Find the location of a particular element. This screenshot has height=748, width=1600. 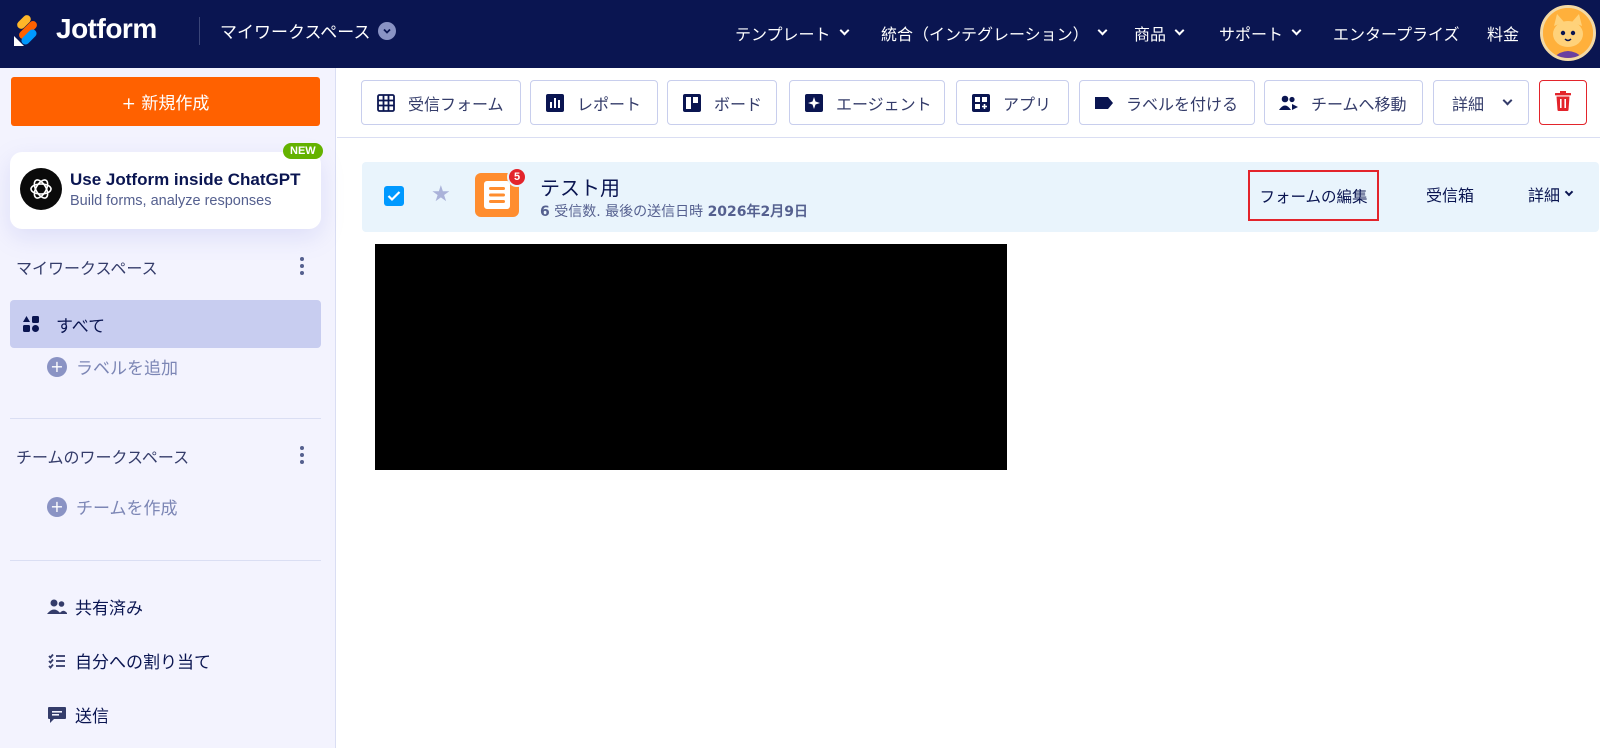

agent-button: エージェント is located at coordinates (867, 102).